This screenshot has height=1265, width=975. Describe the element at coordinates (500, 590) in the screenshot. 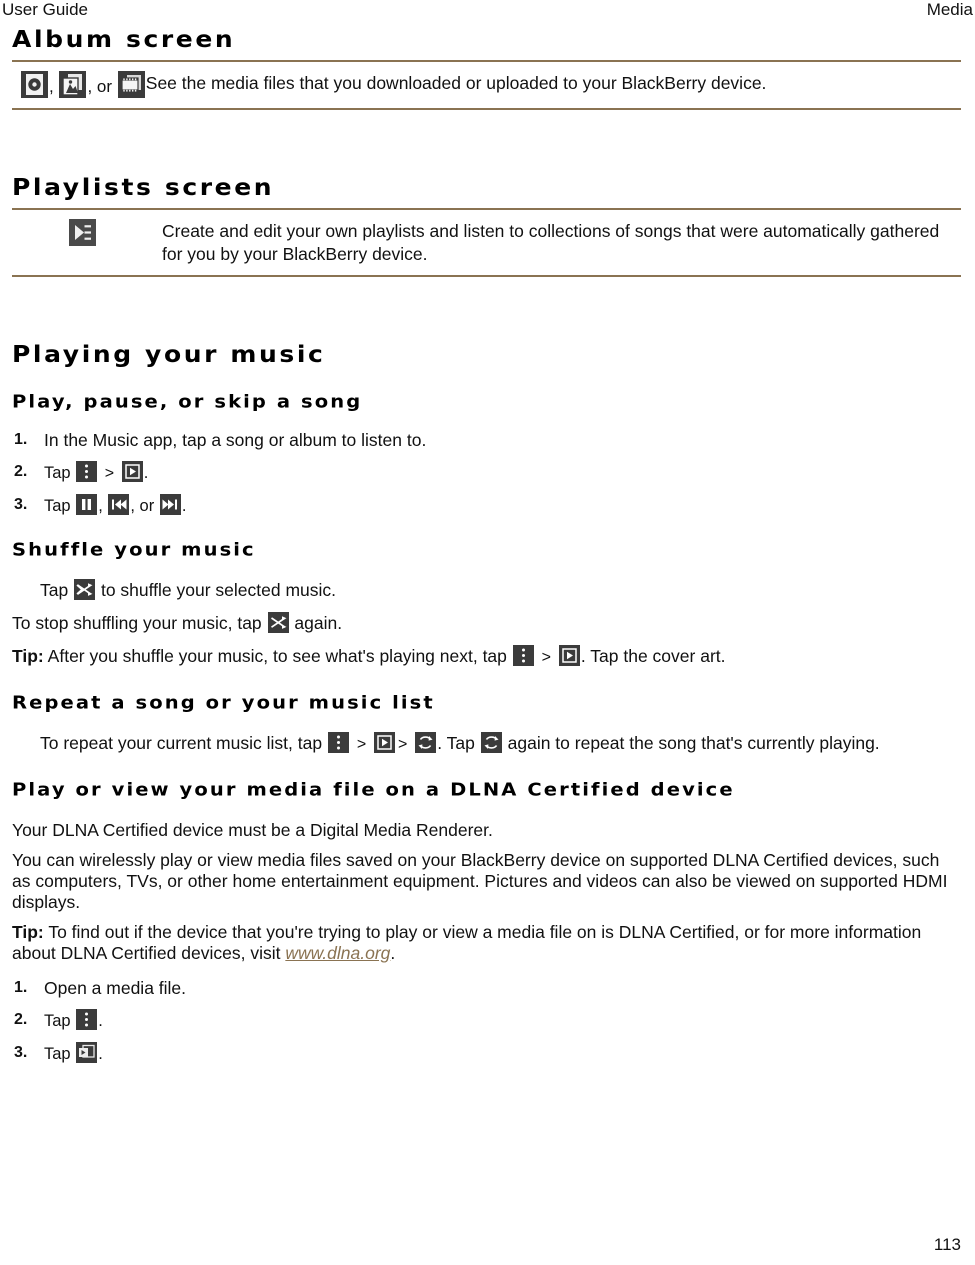

I see `shuffle-line-1: Tap to shuffle your selected music.` at that location.